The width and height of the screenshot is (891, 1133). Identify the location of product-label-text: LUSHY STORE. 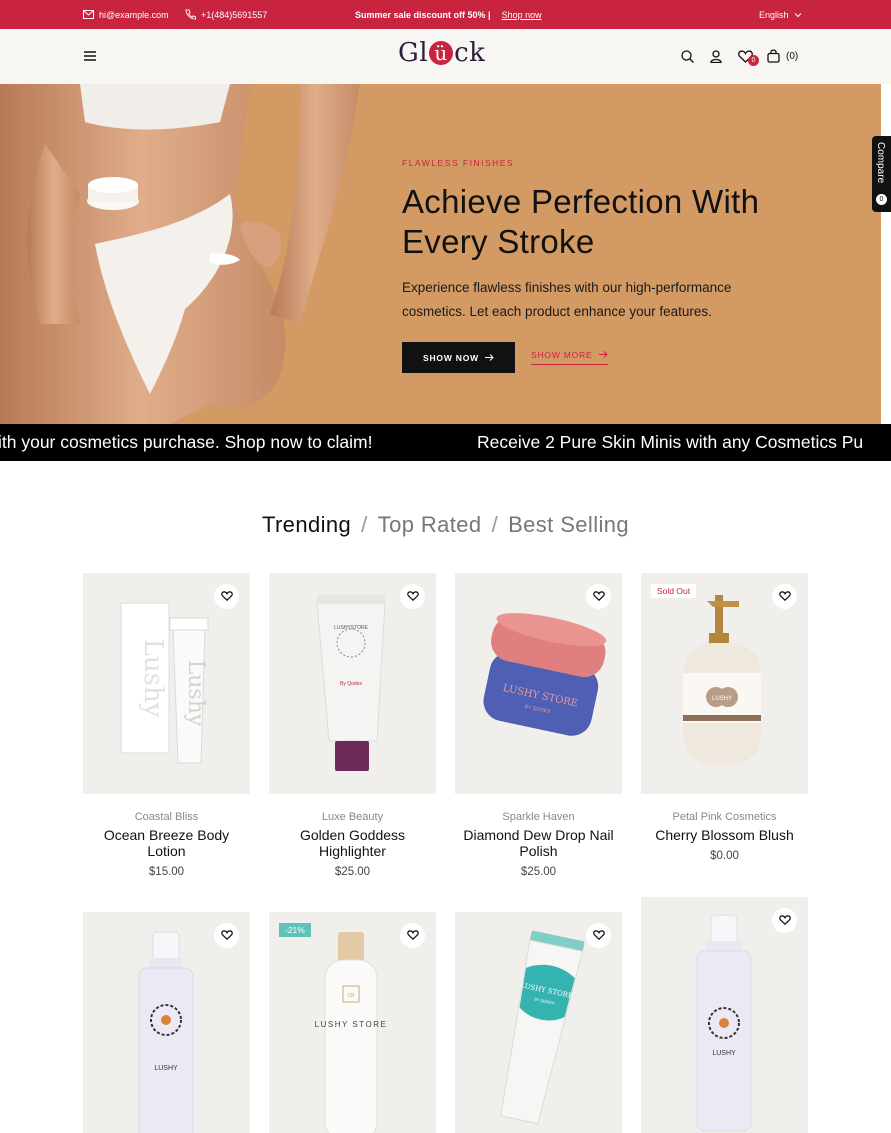
(351, 1024).